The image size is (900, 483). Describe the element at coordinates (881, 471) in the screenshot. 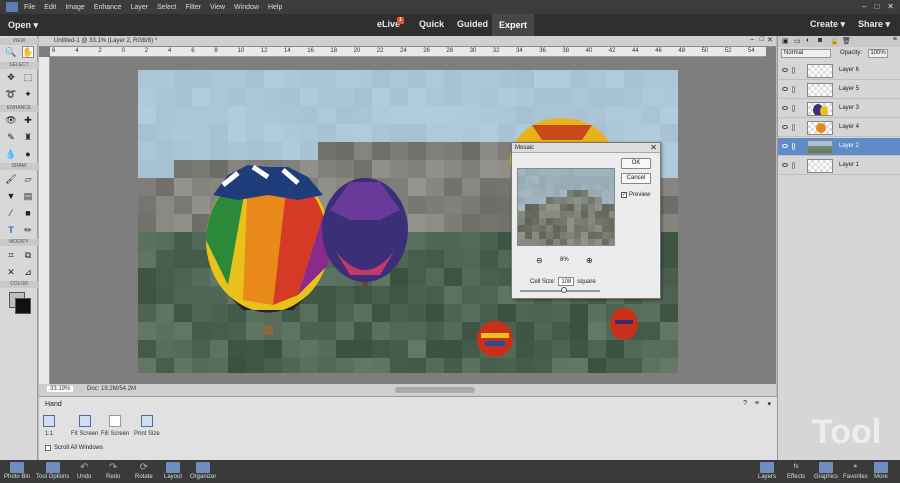

I see `more-button: More` at that location.